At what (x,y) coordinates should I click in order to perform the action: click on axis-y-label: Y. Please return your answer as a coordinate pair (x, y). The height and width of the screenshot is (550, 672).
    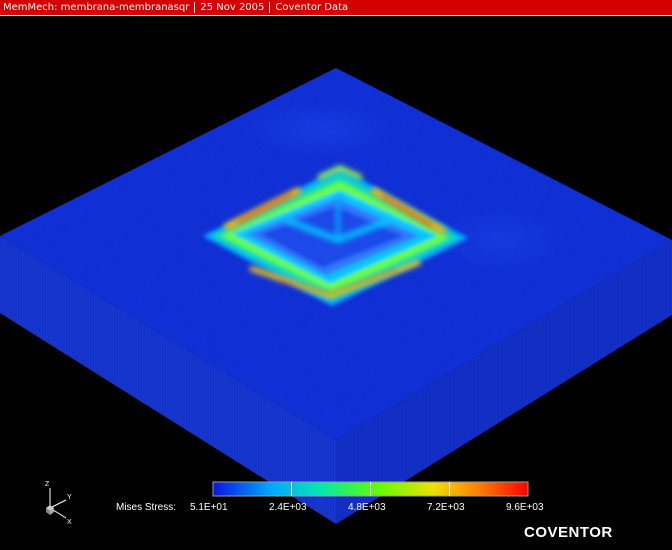
    Looking at the image, I should click on (69, 497).